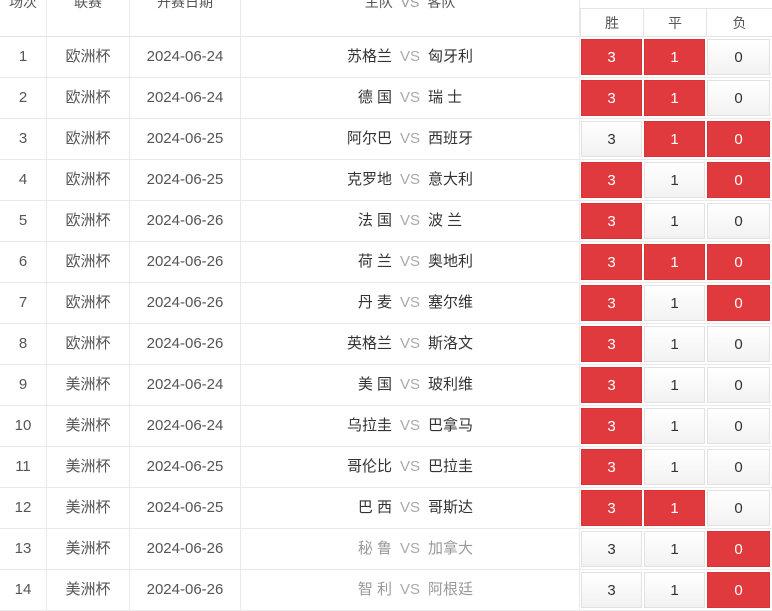 The height and width of the screenshot is (611, 772). What do you see at coordinates (374, 97) in the screenshot?
I see `home-team: 德 国` at bounding box center [374, 97].